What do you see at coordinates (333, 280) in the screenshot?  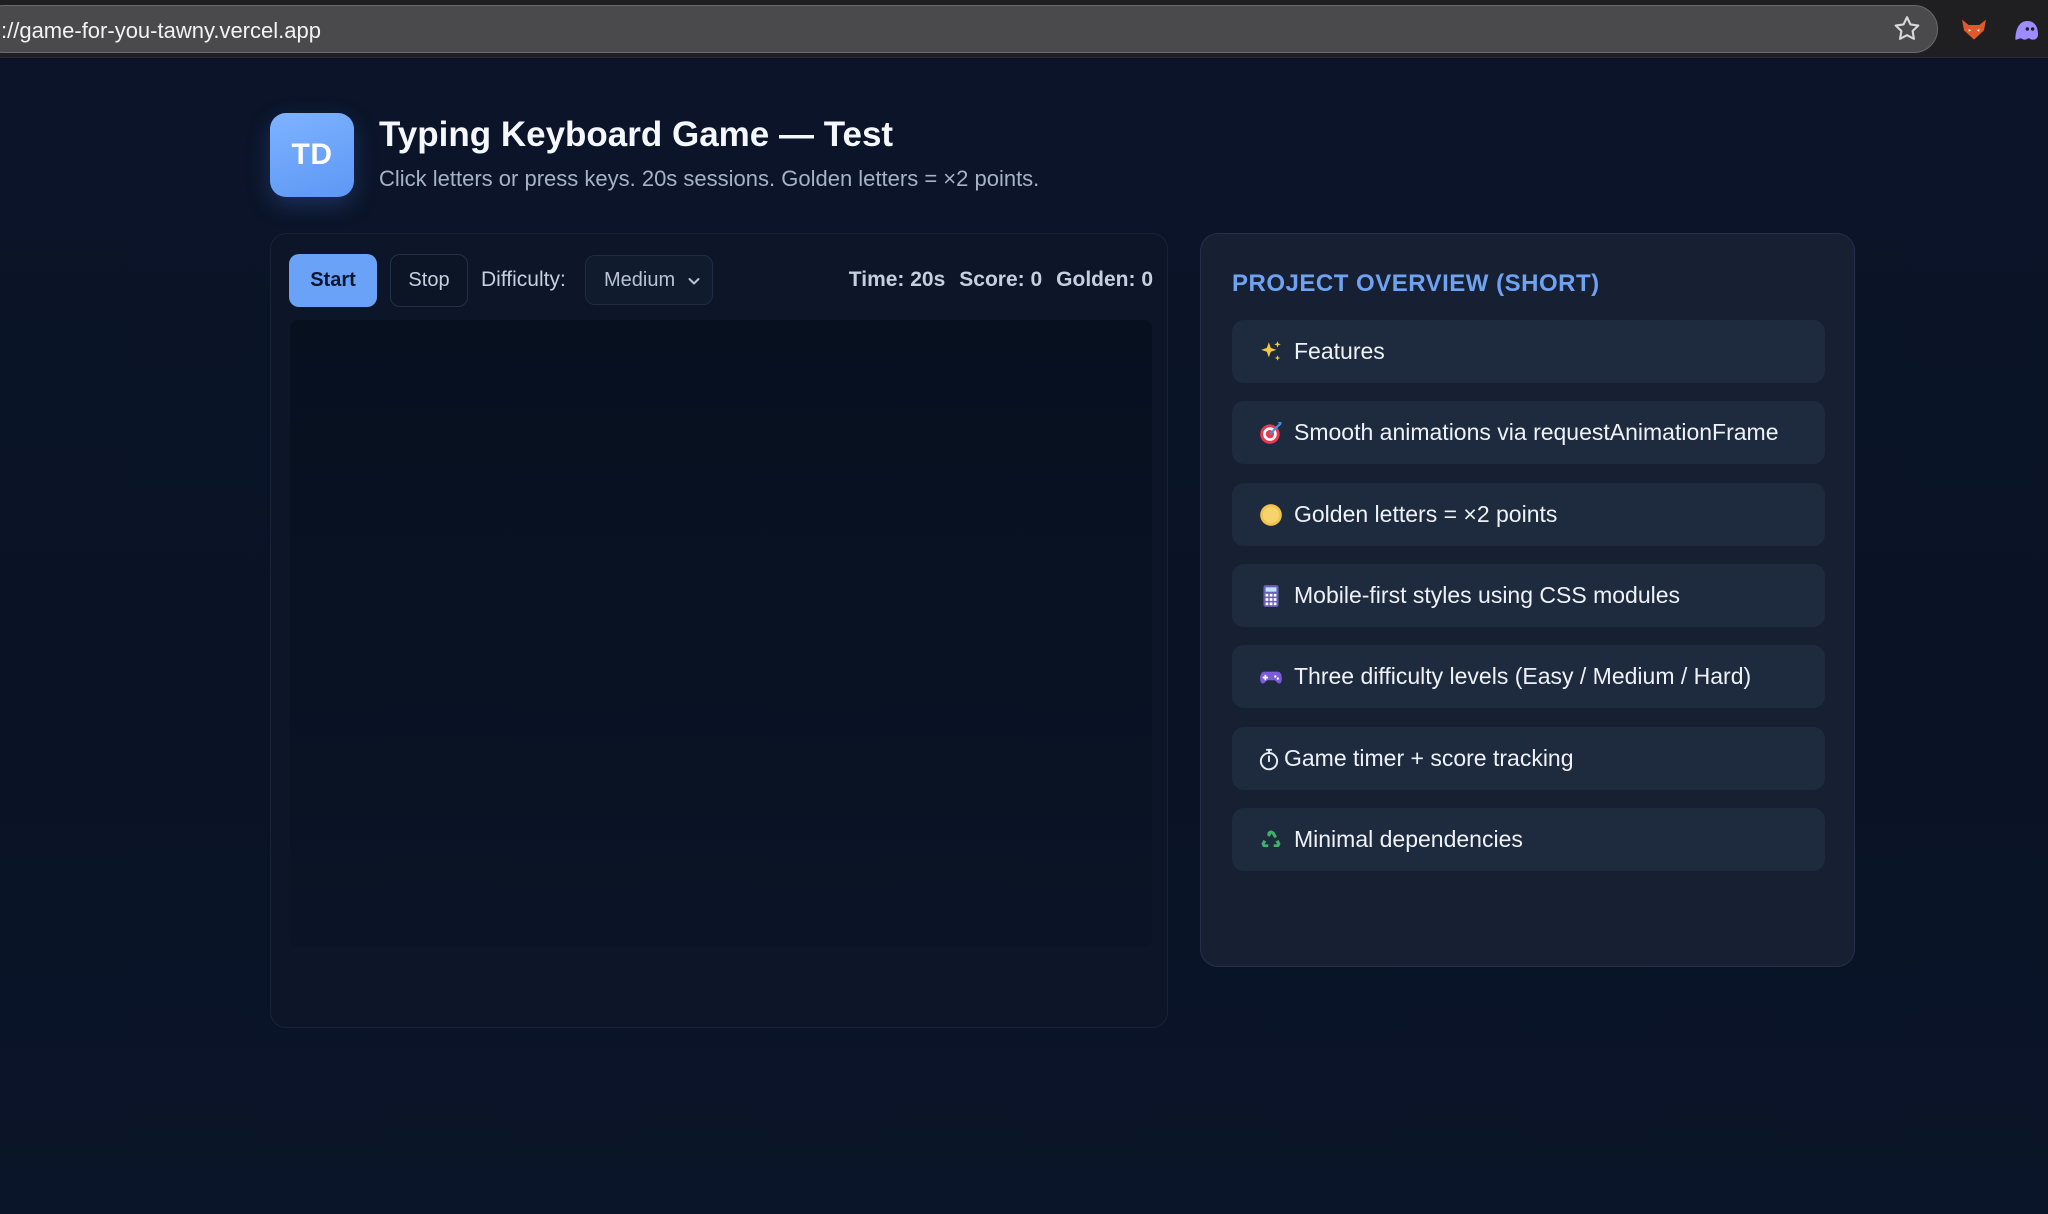 I see `start-button: Start` at bounding box center [333, 280].